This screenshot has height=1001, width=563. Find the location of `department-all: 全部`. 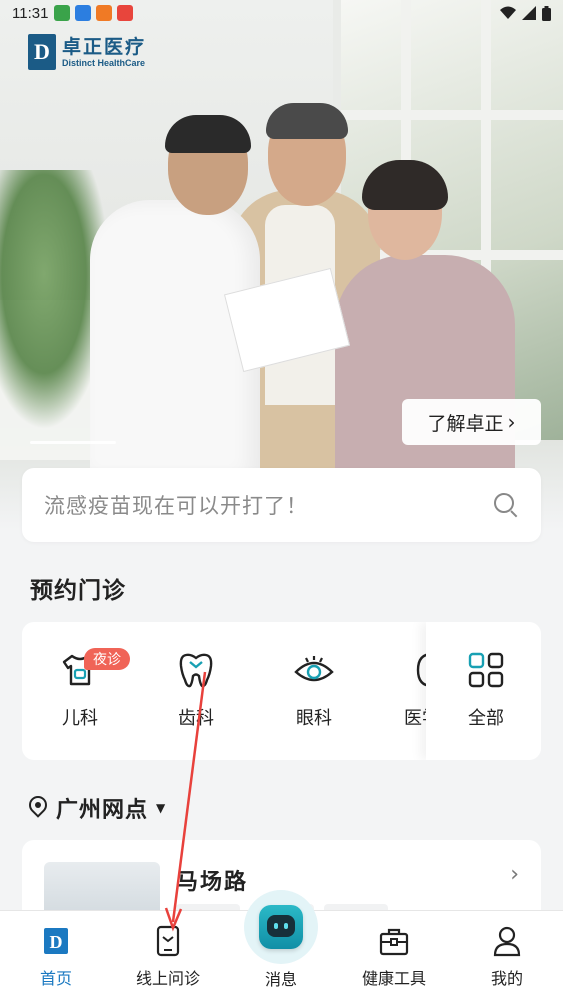

department-all: 全部 is located at coordinates (483, 691).